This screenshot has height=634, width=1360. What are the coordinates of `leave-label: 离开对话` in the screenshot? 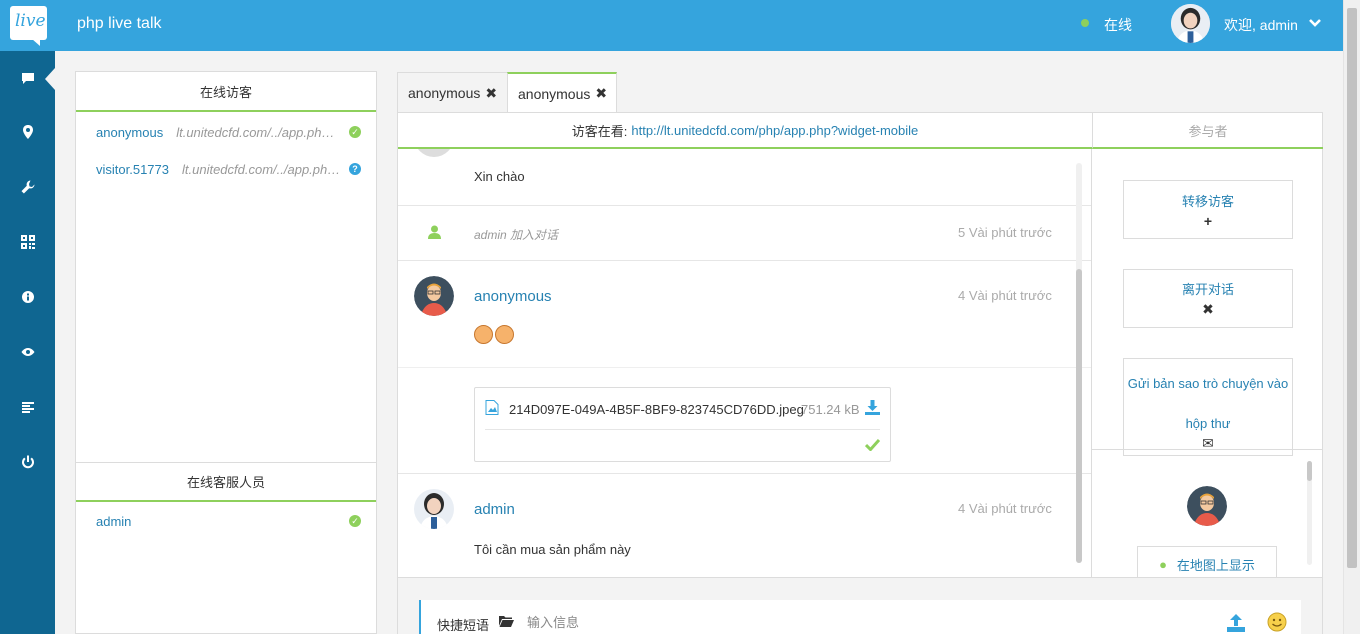 It's located at (1207, 289).